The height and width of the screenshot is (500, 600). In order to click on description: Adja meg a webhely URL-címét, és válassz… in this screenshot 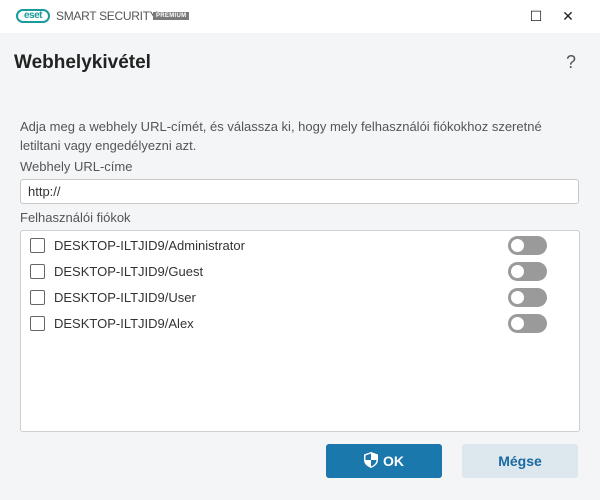, I will do `click(281, 136)`.